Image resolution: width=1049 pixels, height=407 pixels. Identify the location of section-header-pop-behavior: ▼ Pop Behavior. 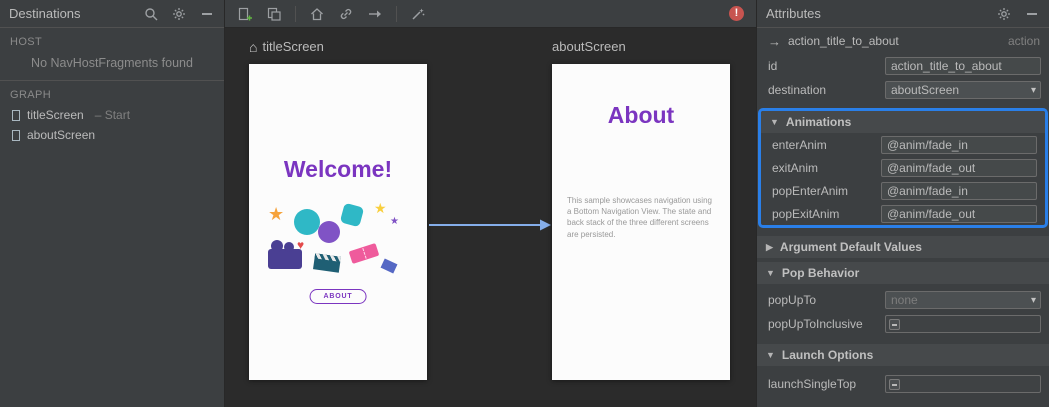
(903, 273).